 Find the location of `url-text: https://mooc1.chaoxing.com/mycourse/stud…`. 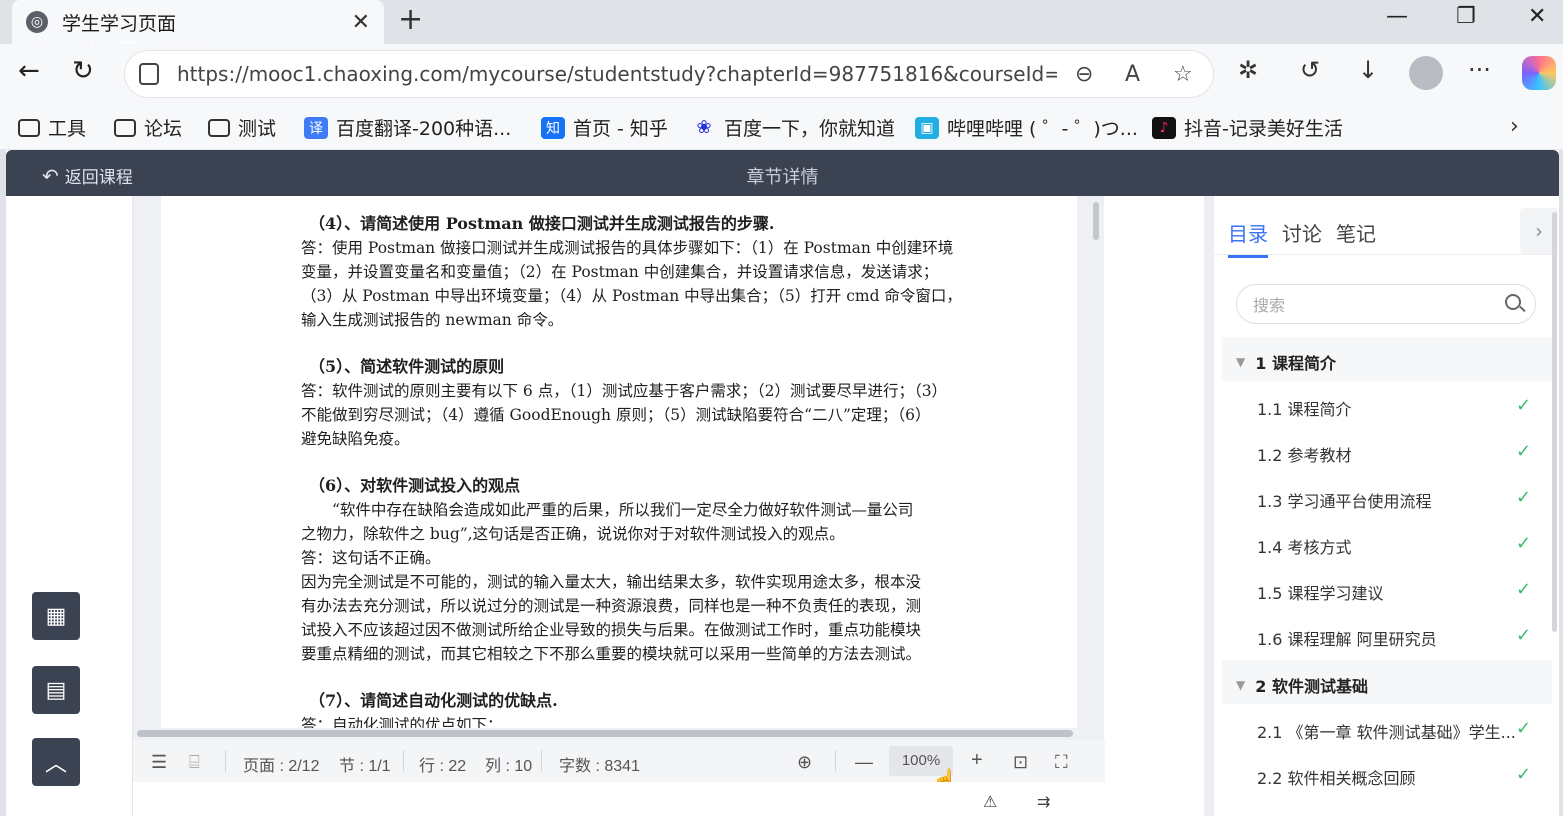

url-text: https://mooc1.chaoxing.com/mycourse/stud… is located at coordinates (617, 74).